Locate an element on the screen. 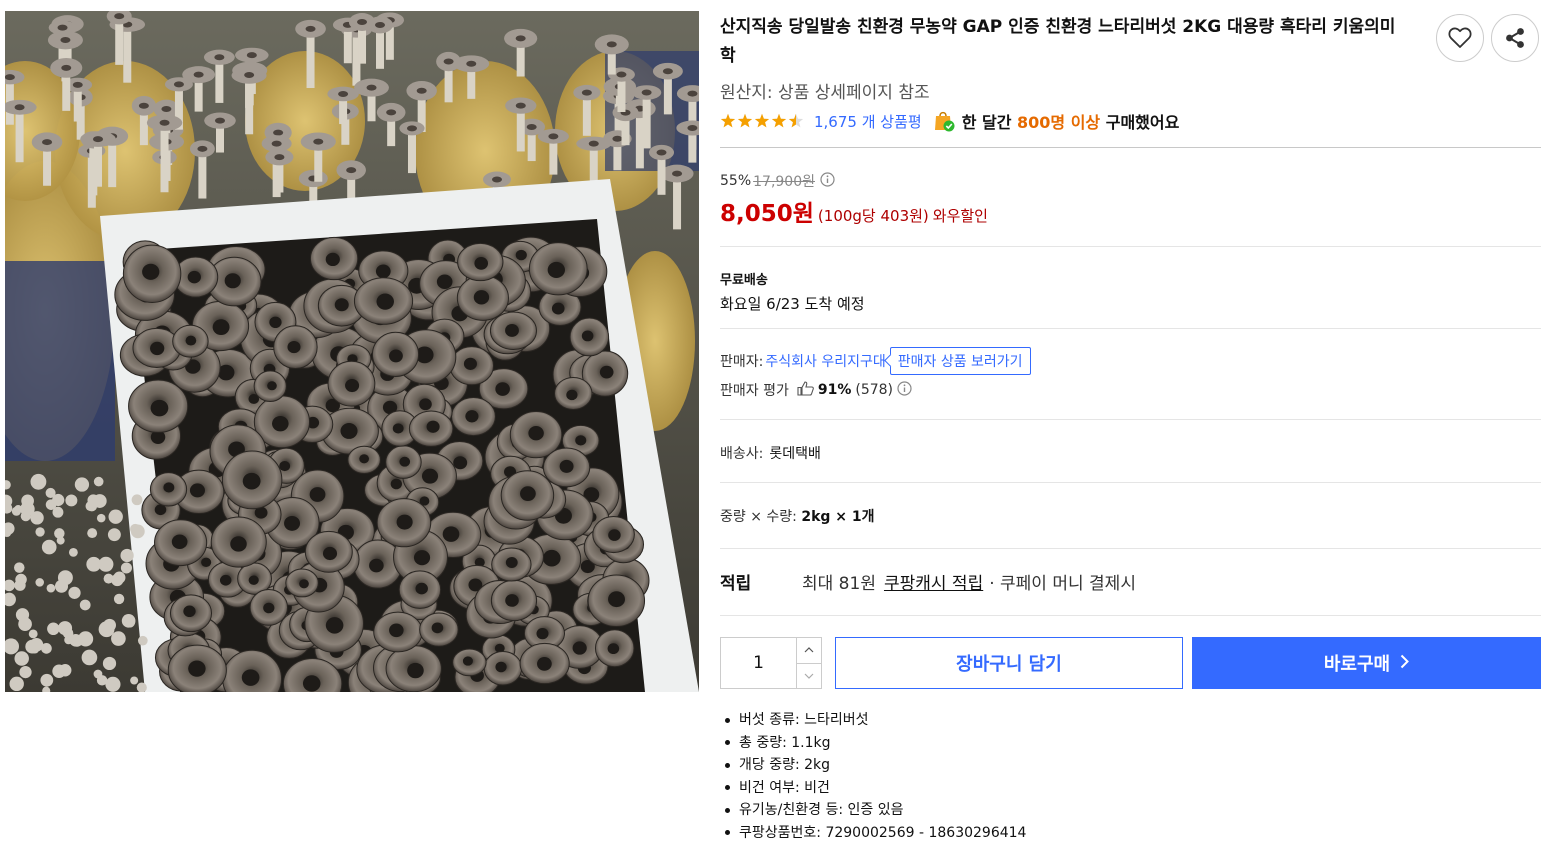  chevron-right-icon is located at coordinates (1405, 663).